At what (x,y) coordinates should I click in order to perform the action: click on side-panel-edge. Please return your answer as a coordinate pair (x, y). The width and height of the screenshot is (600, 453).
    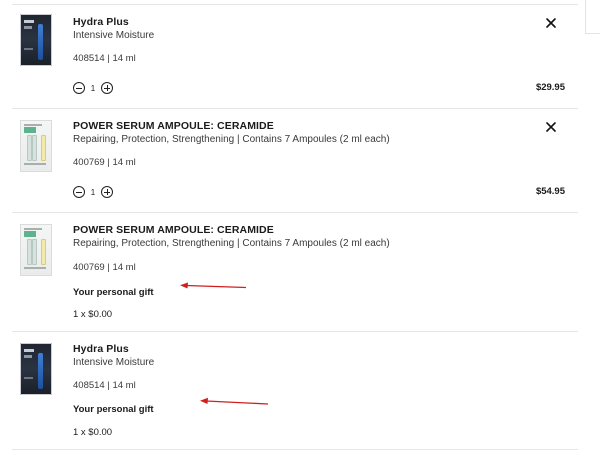
    Looking at the image, I should click on (592, 17).